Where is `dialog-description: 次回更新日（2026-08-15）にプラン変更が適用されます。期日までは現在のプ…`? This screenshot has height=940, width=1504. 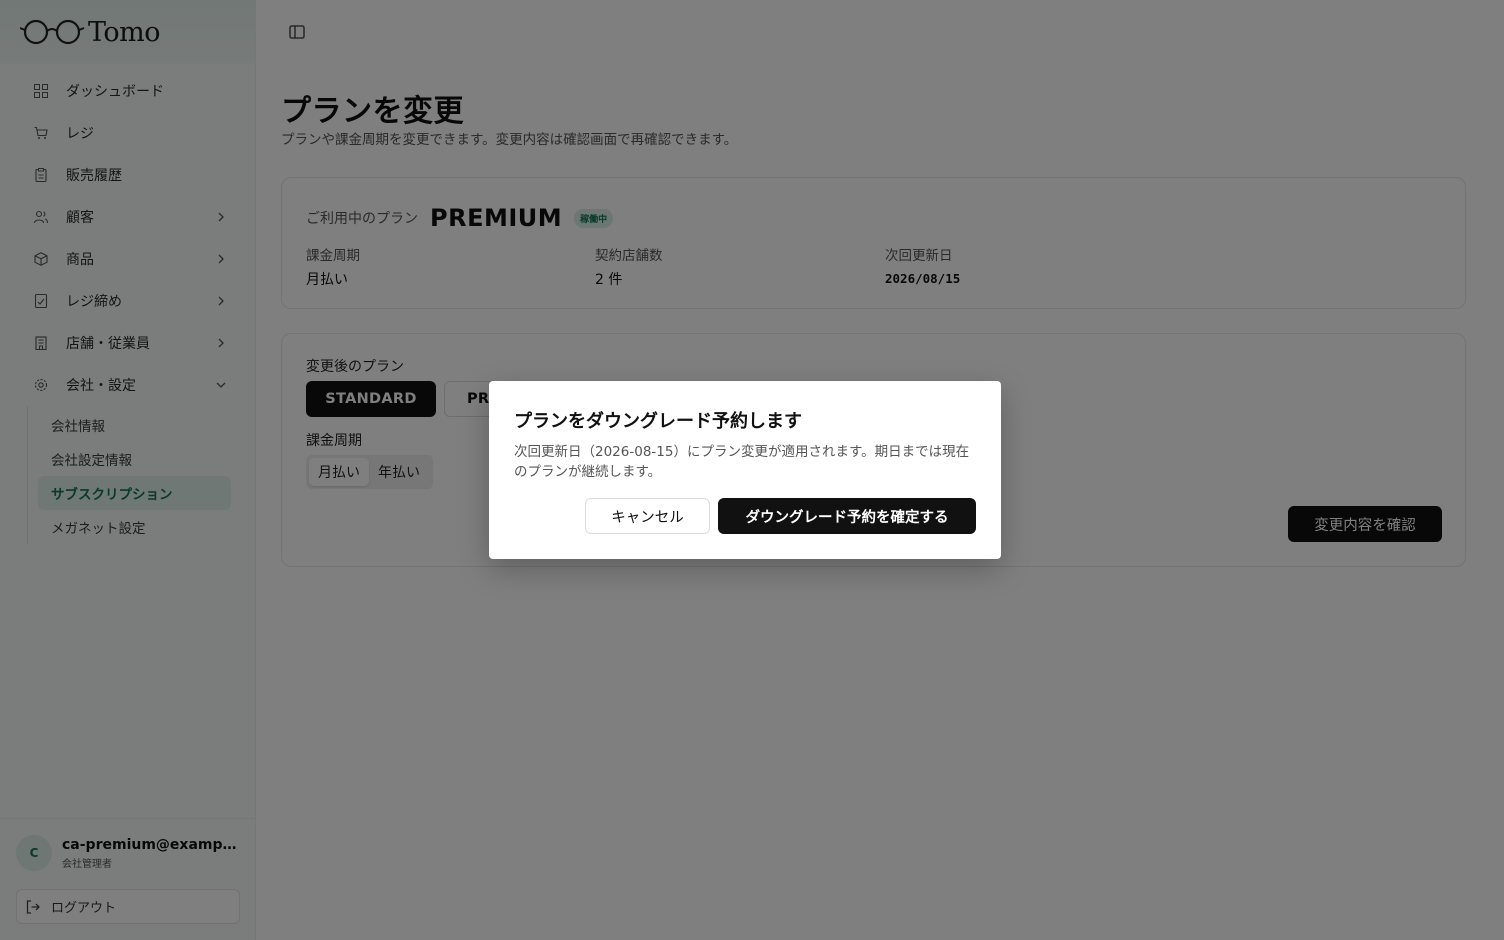
dialog-description: 次回更新日（2026-08-15）にプラン変更が適用されます。期日までは現在のプ… is located at coordinates (742, 462).